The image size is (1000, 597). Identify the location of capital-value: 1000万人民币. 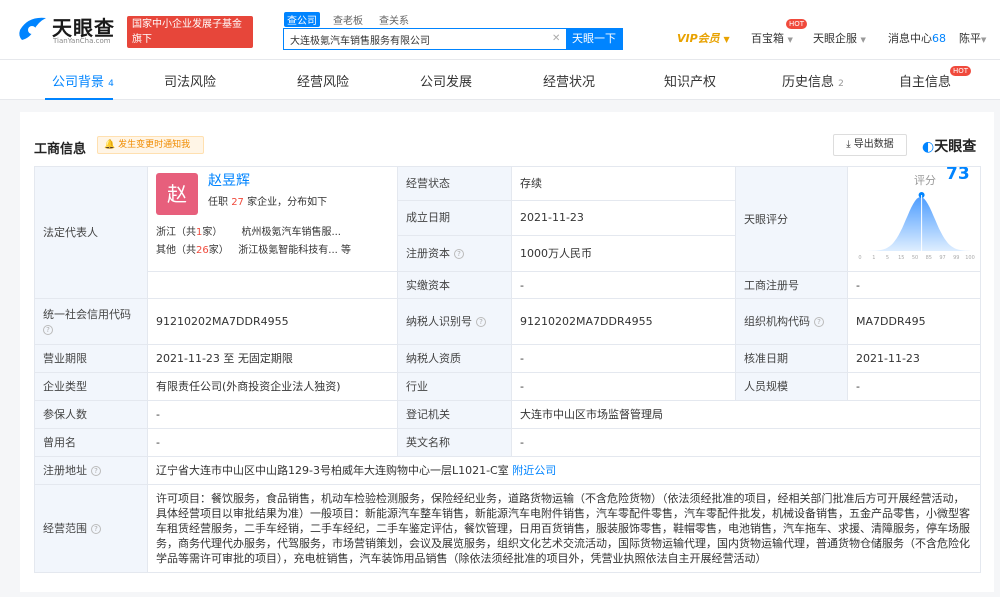
(623, 253).